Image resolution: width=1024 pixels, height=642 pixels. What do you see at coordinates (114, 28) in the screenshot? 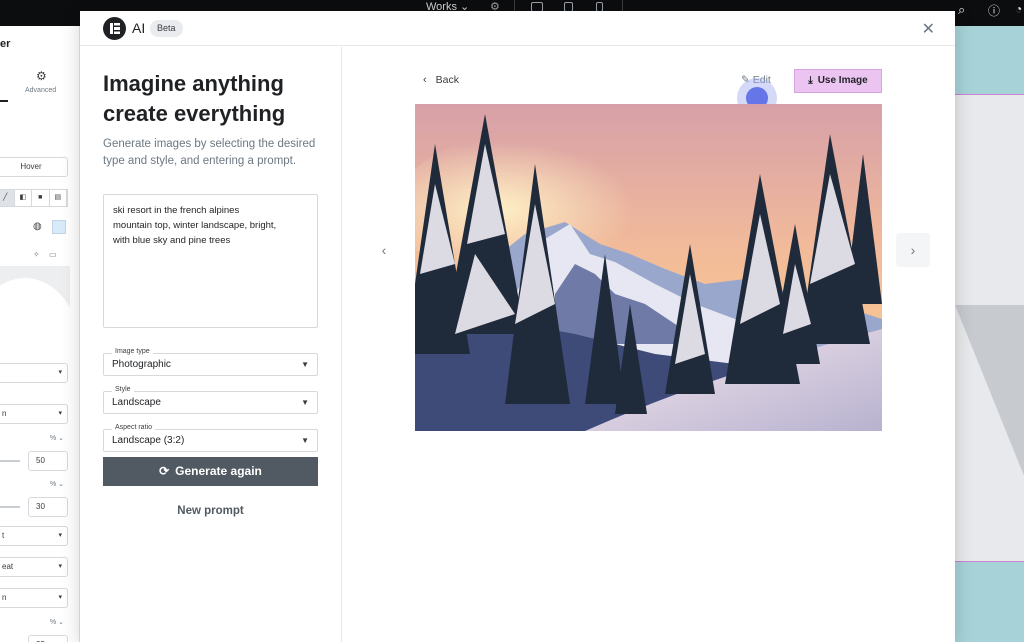
I see `elementor-logo-icon` at bounding box center [114, 28].